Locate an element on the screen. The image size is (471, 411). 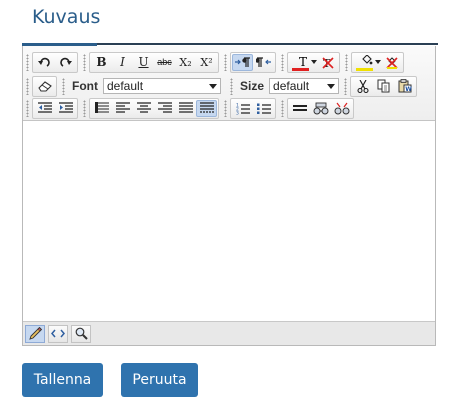
svg-text: 3 is located at coordinates (237, 112).